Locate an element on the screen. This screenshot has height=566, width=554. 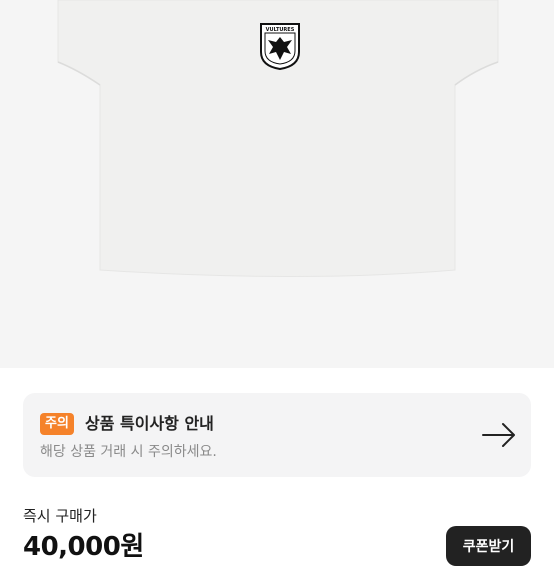
eagle-crest-icon: VULTURES is located at coordinates (280, 47).